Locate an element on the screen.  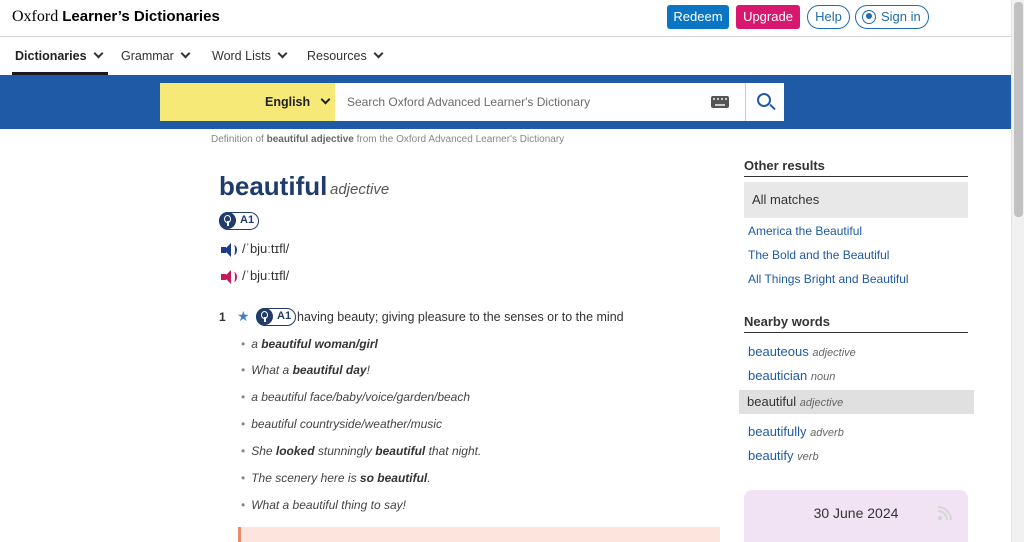
def-prefix: Definition of is located at coordinates (239, 139).